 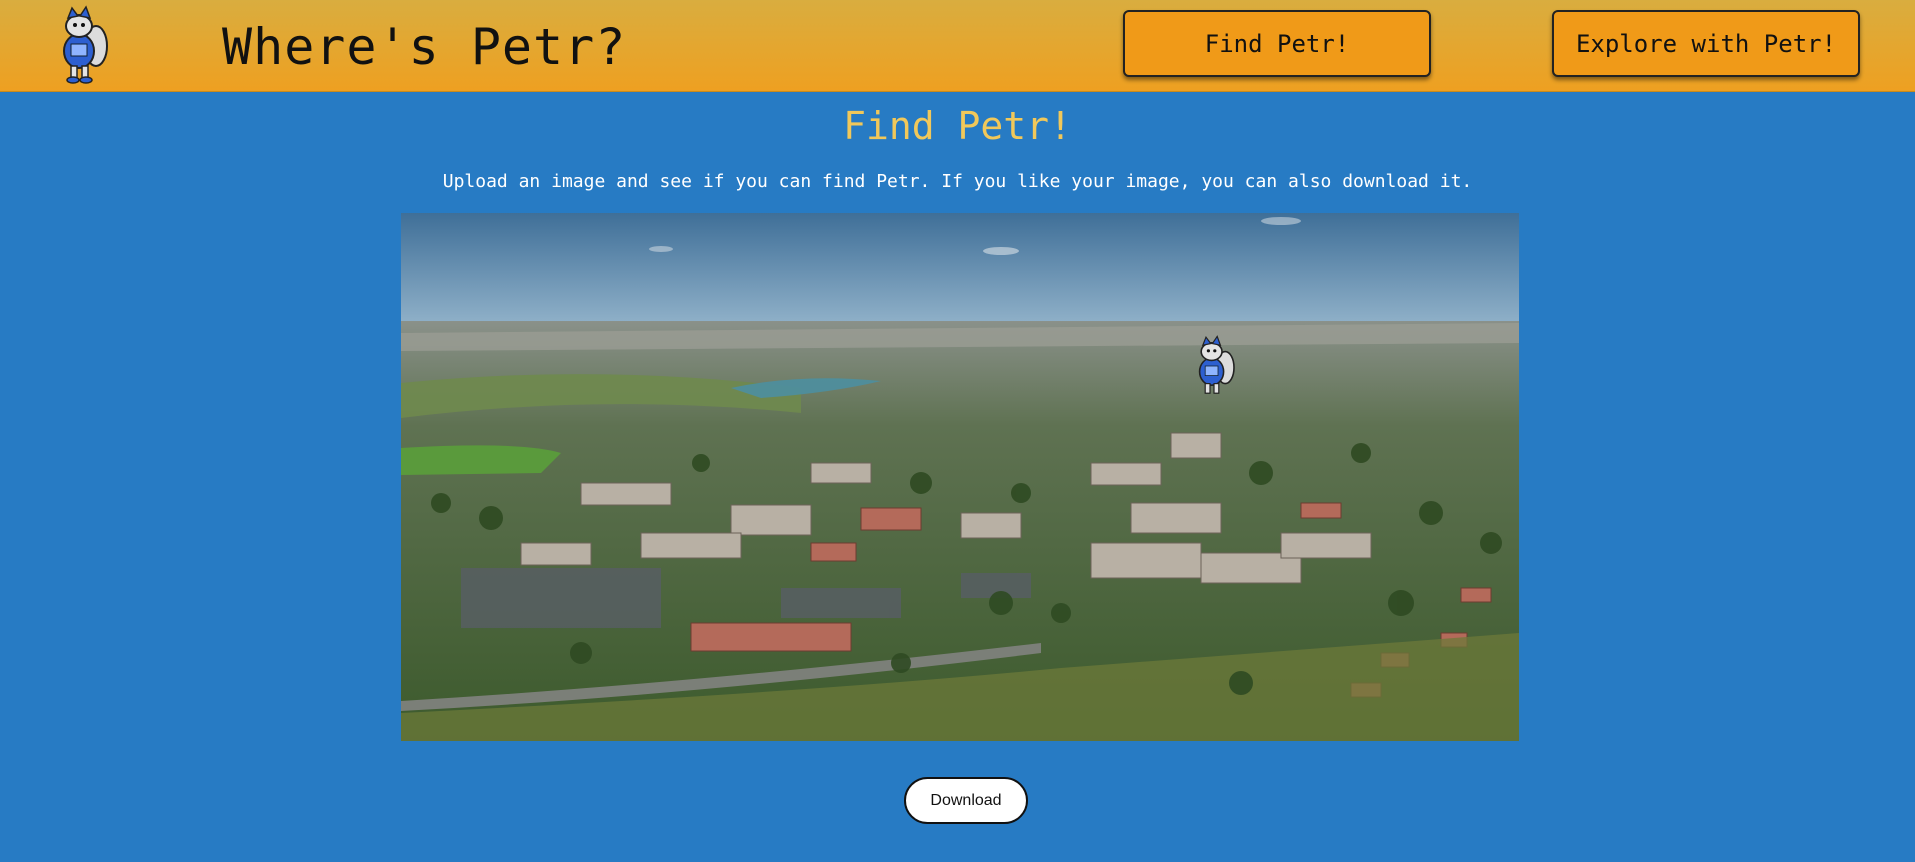 What do you see at coordinates (1277, 43) in the screenshot?
I see `find-petr-nav-button: Find Petr!` at bounding box center [1277, 43].